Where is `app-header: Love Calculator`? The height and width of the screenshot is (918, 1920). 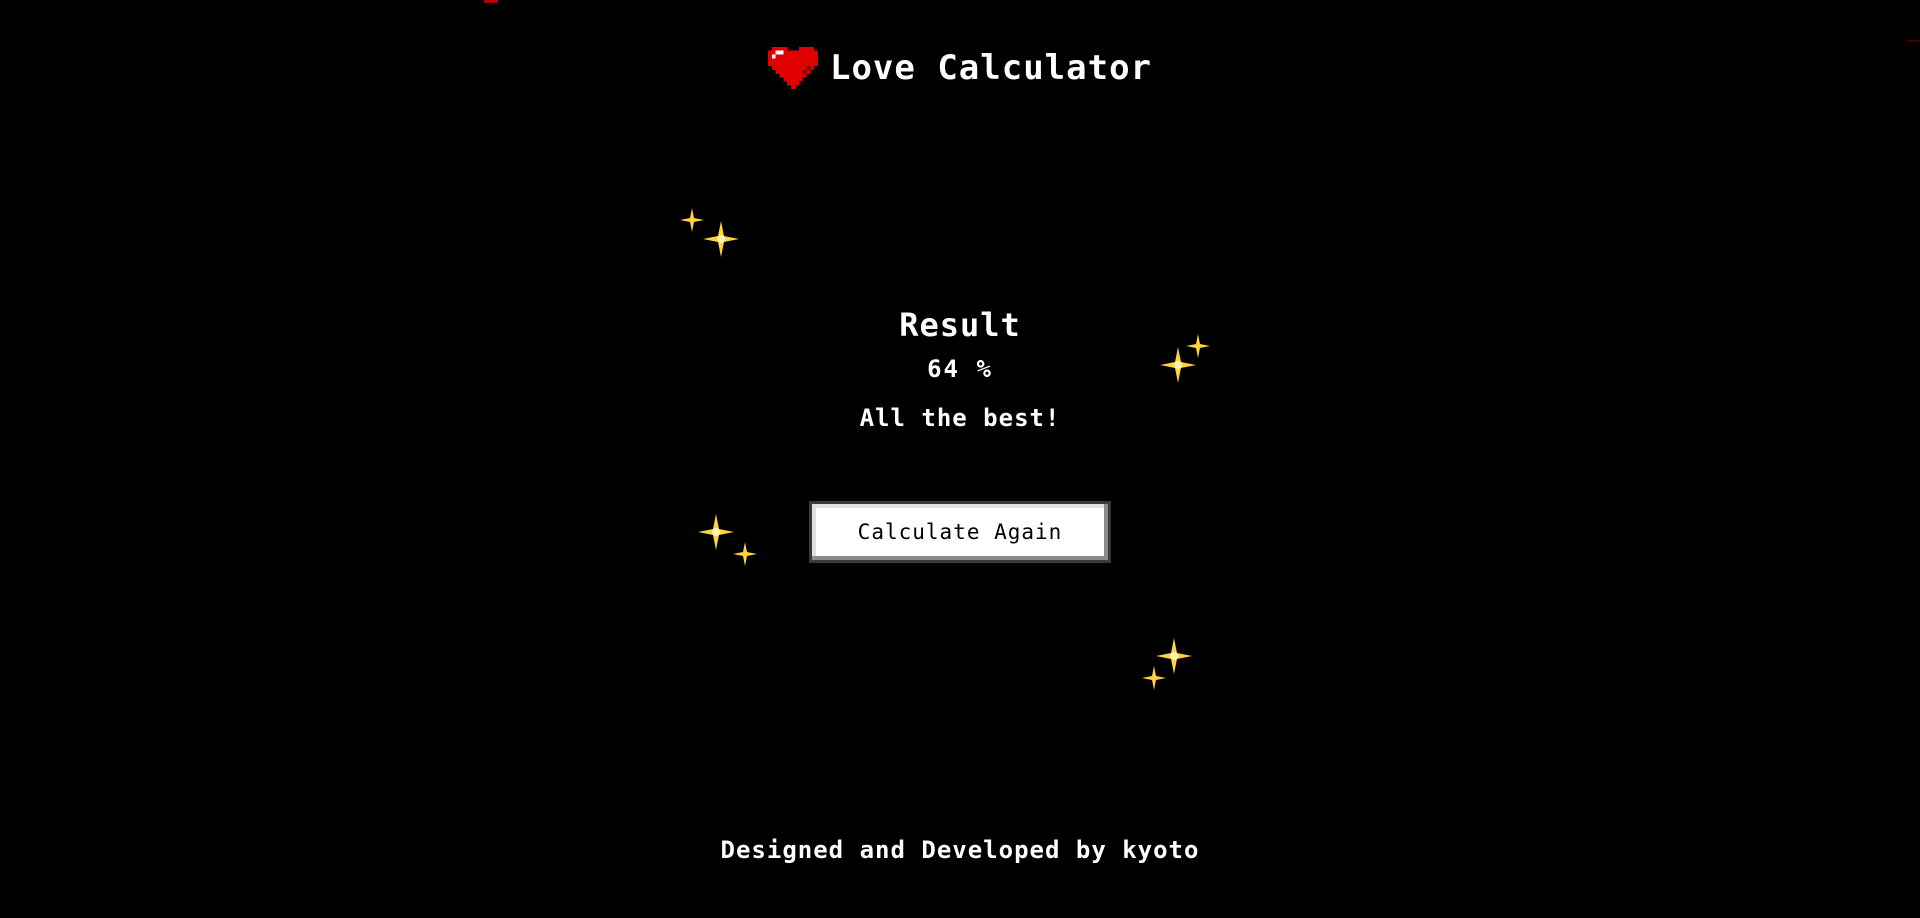
app-header: Love Calculator is located at coordinates (960, 68).